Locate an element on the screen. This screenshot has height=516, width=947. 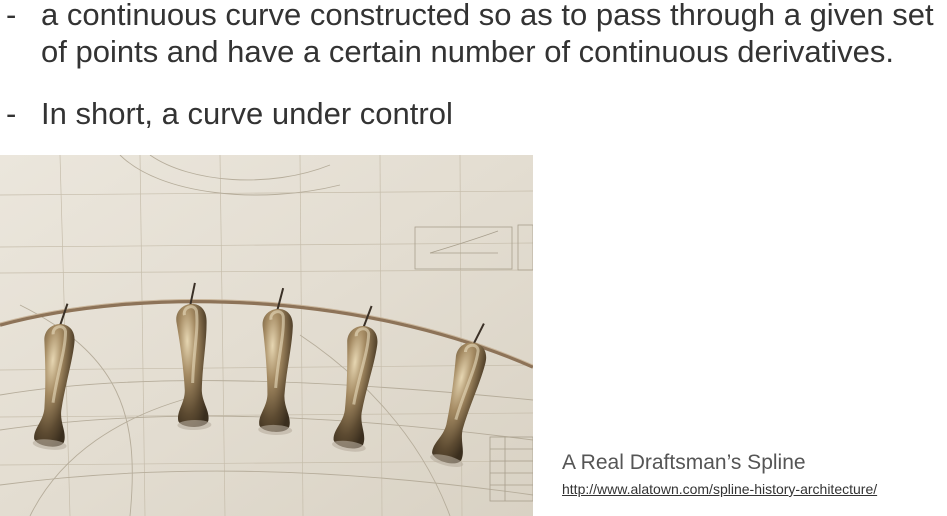
bullet-line-1: In short, a curve under control is located at coordinates (247, 113).